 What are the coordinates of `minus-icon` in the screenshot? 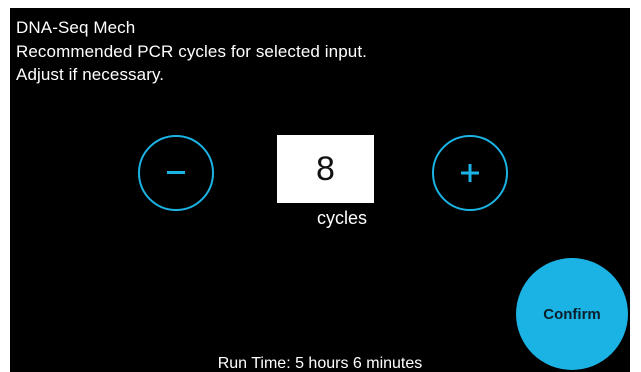 It's located at (176, 172).